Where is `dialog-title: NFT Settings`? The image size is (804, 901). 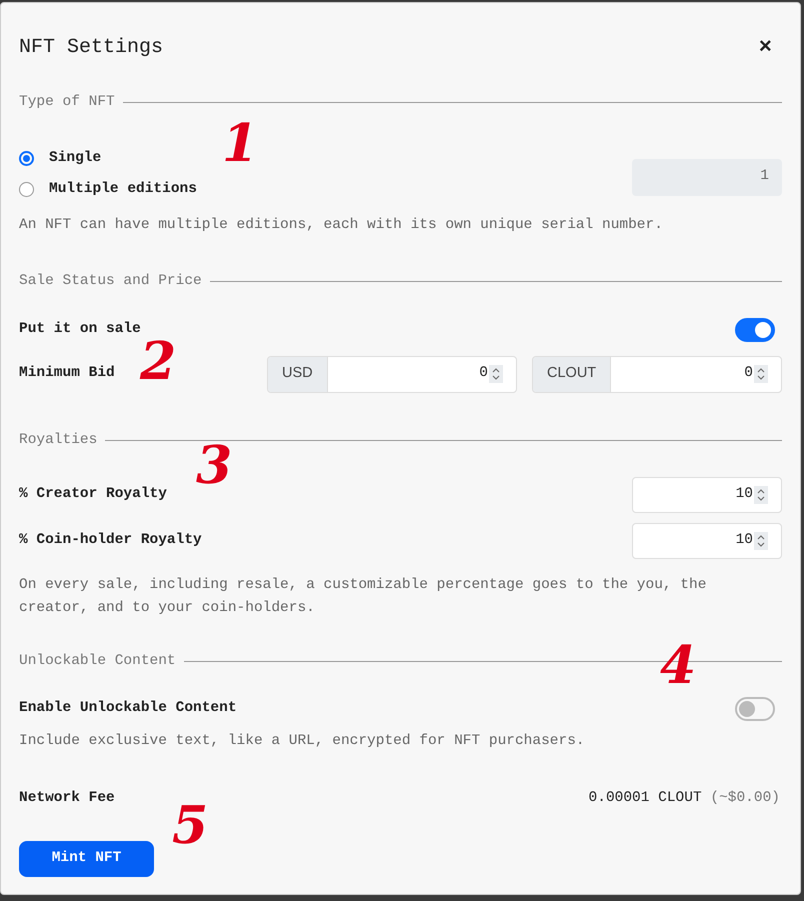 dialog-title: NFT Settings is located at coordinates (91, 47).